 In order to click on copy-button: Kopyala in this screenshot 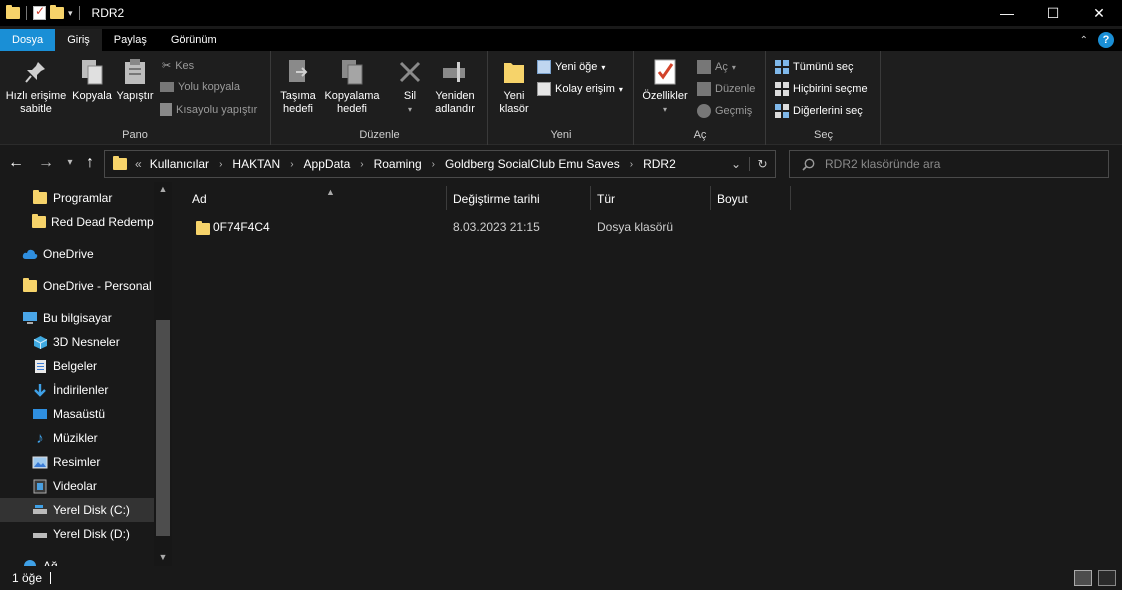, I will do `click(92, 80)`.